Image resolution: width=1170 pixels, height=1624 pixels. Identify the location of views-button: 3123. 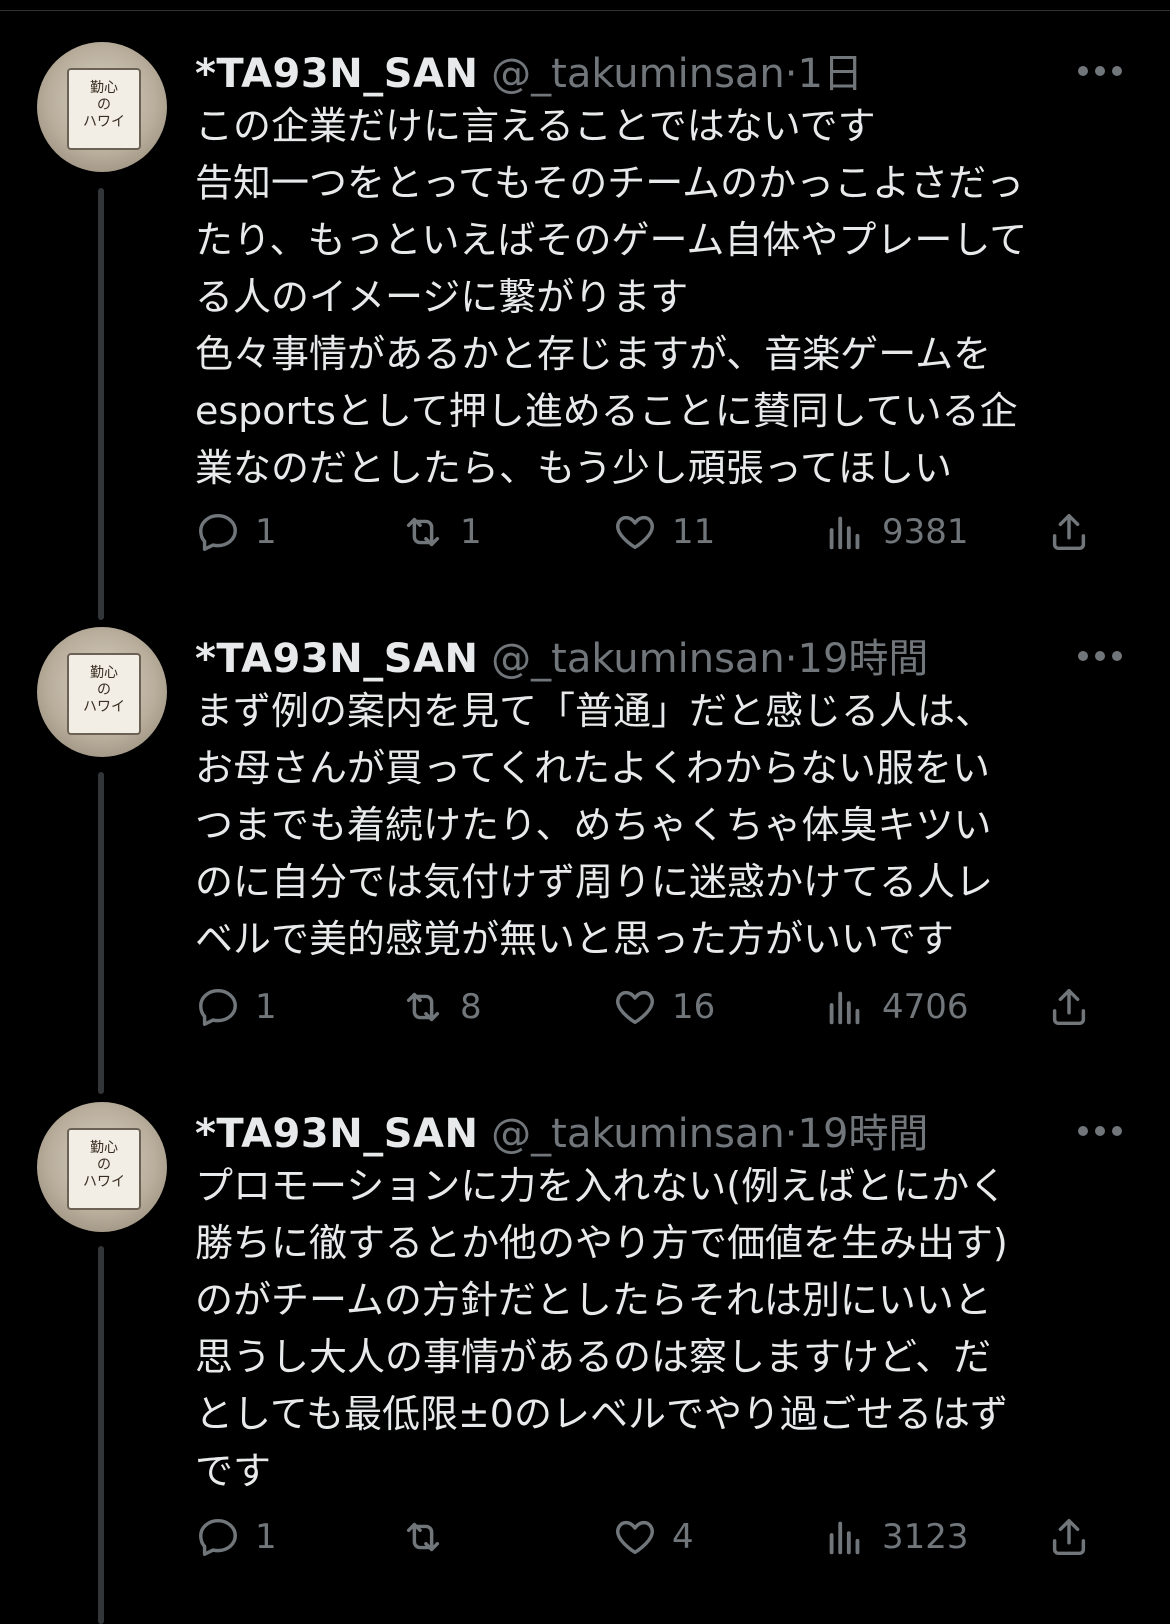
(895, 1537).